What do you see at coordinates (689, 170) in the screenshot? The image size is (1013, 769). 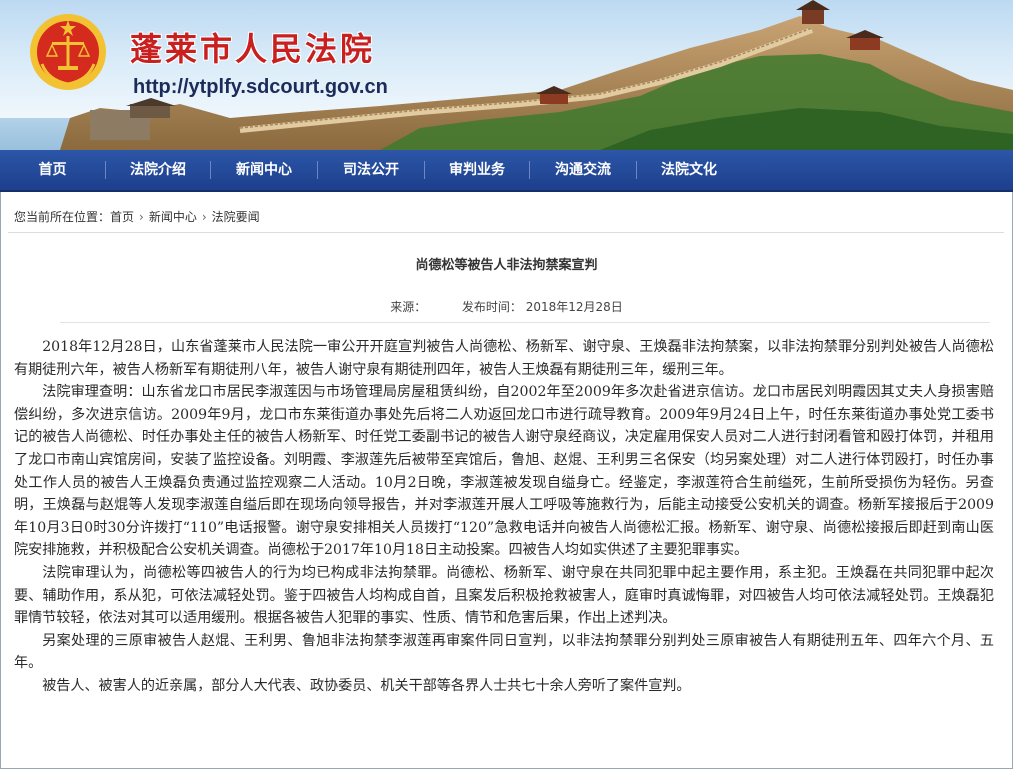 I see `nav-item-court-culture: 法院文化` at bounding box center [689, 170].